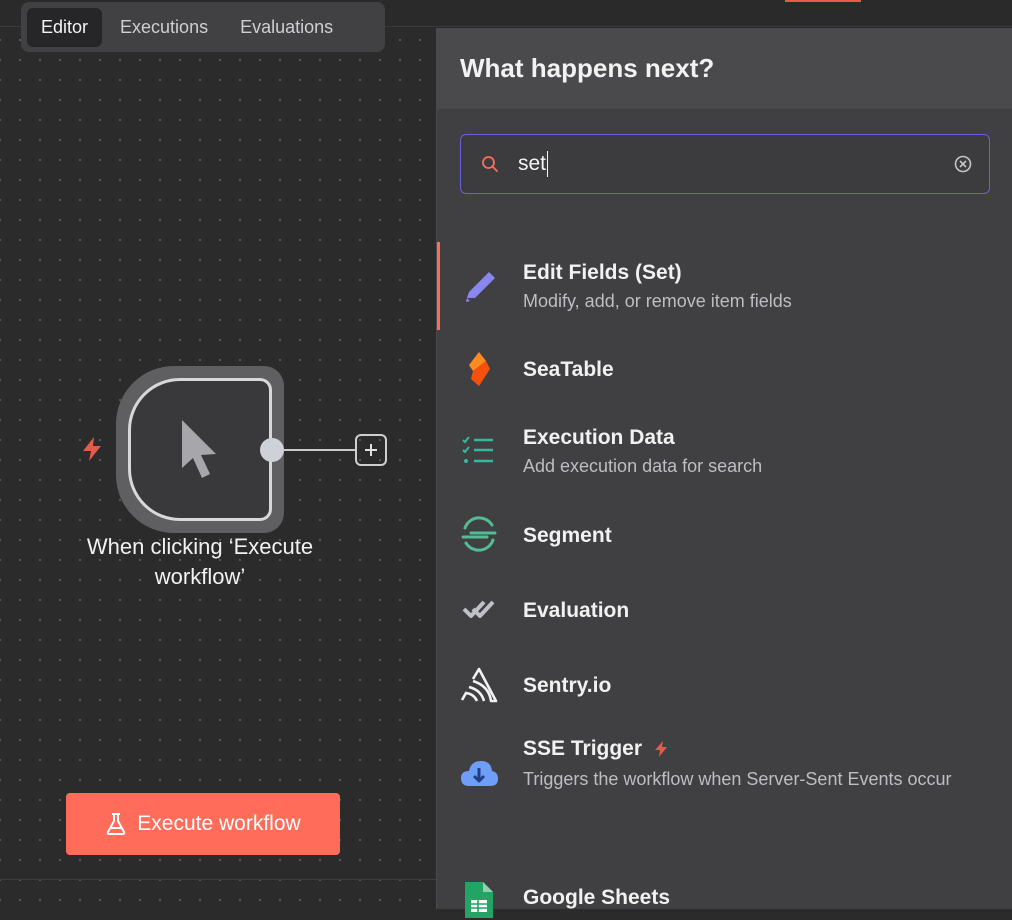 The image size is (1012, 920). What do you see at coordinates (602, 272) in the screenshot?
I see `item-title: Edit Fields (Set)` at bounding box center [602, 272].